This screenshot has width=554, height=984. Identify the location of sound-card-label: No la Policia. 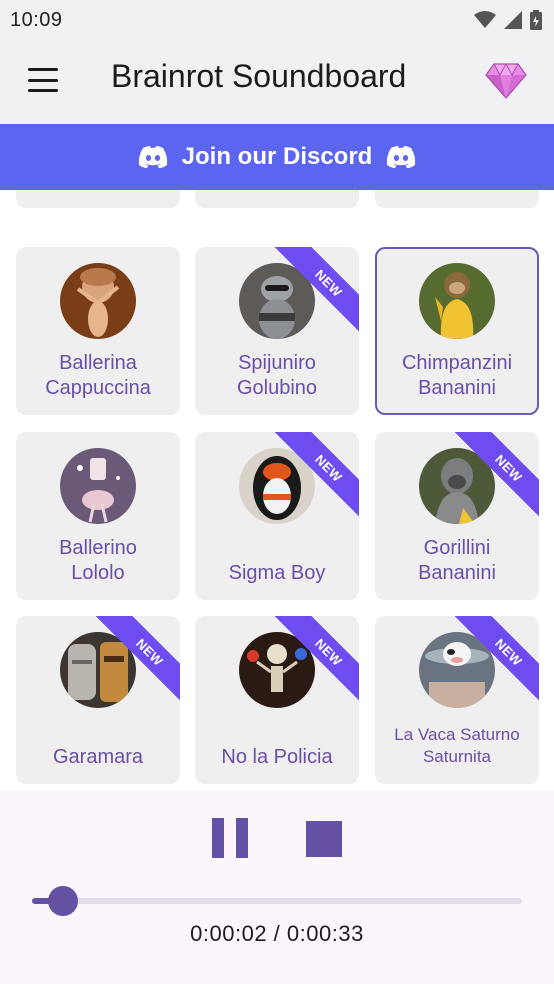
(277, 757).